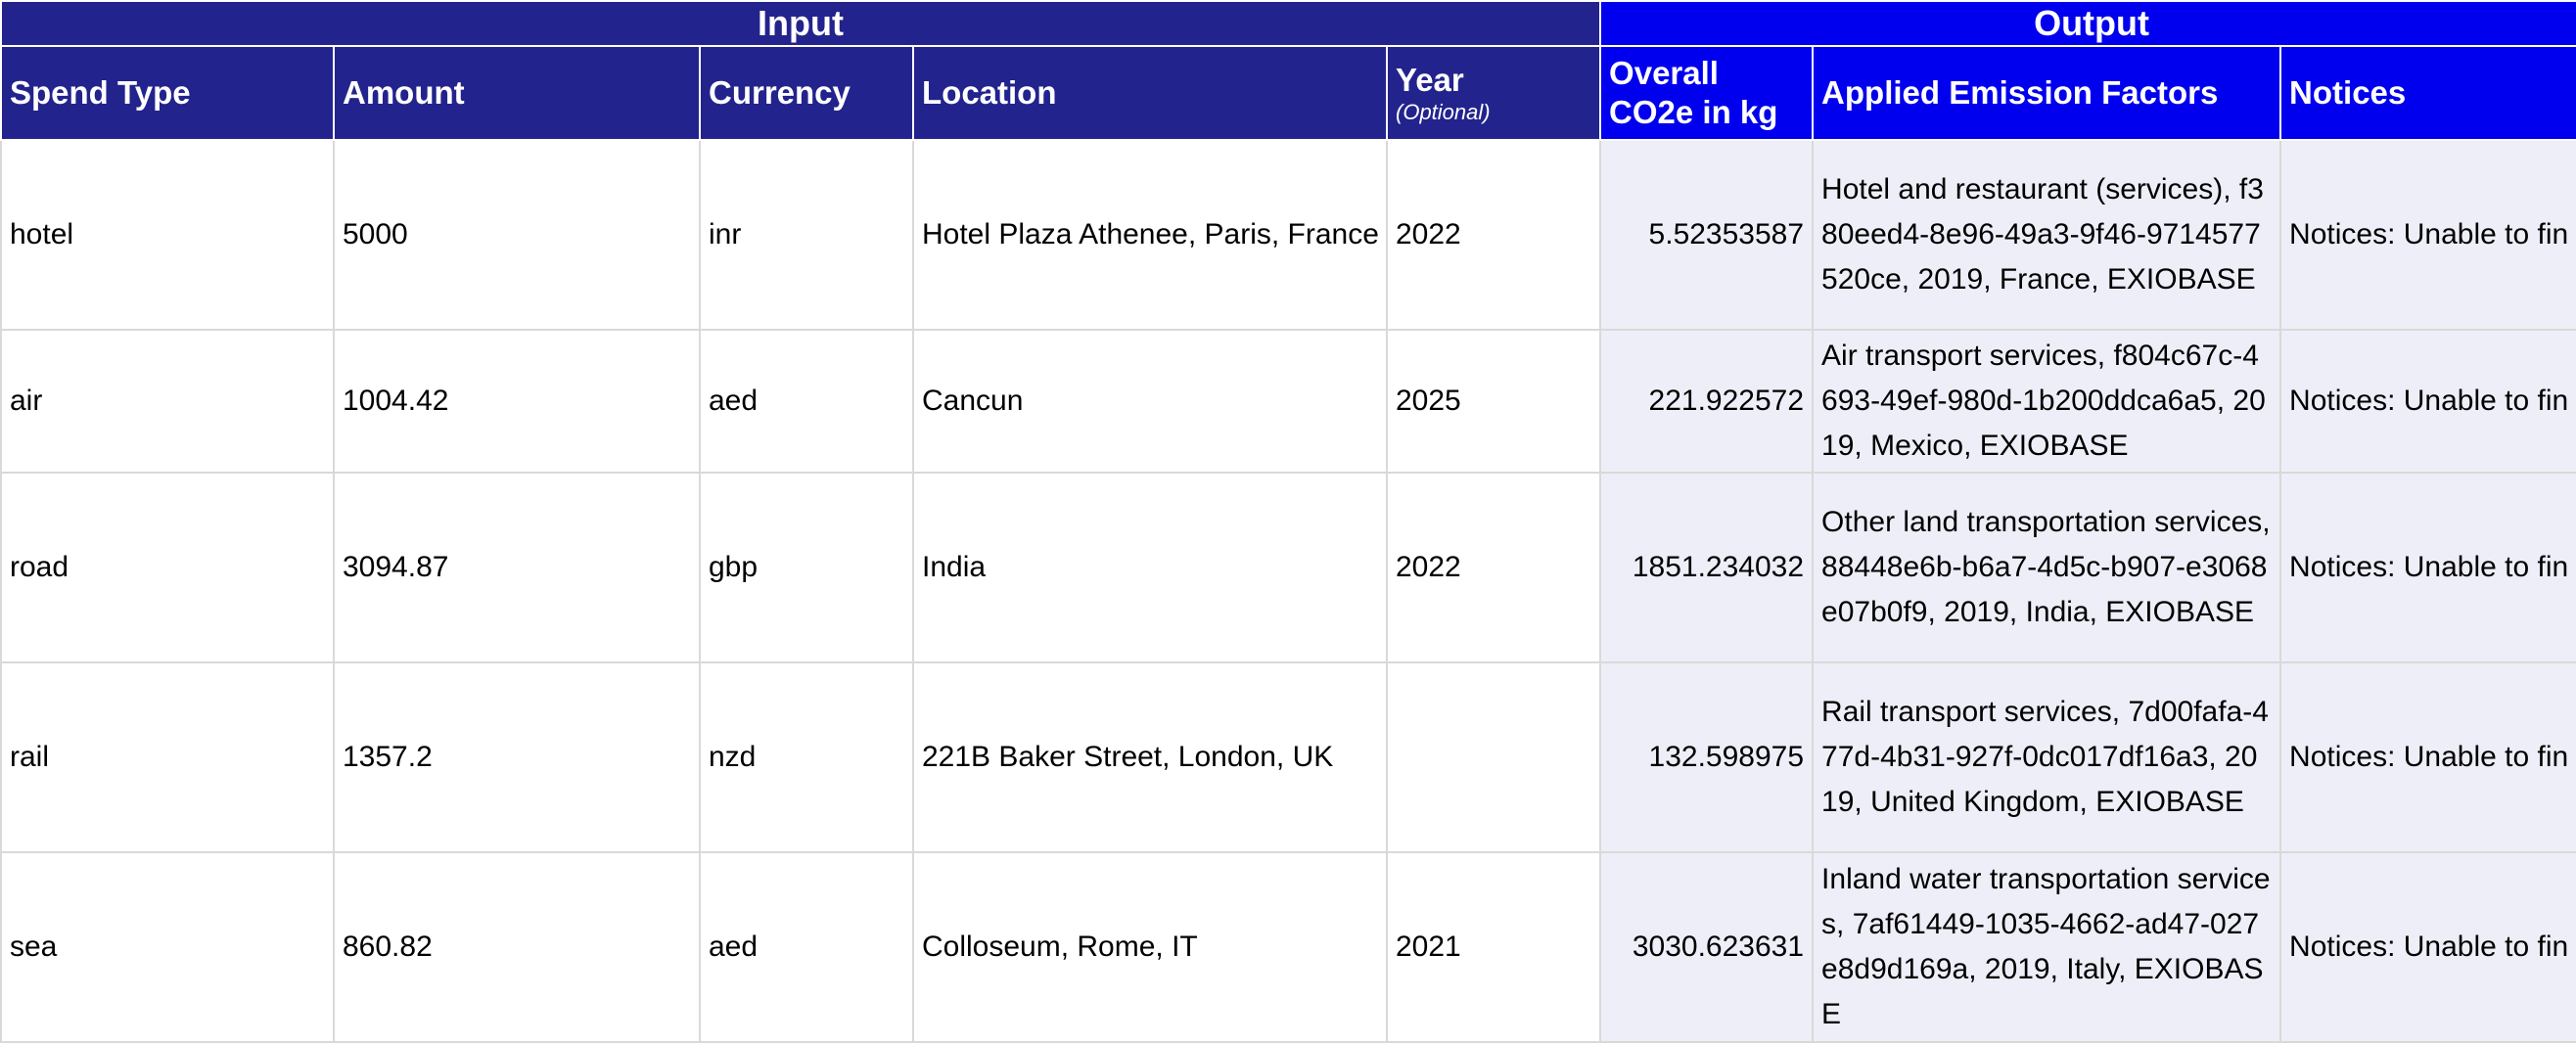 The image size is (2576, 1045). What do you see at coordinates (1493, 757) in the screenshot?
I see `cell-year` at bounding box center [1493, 757].